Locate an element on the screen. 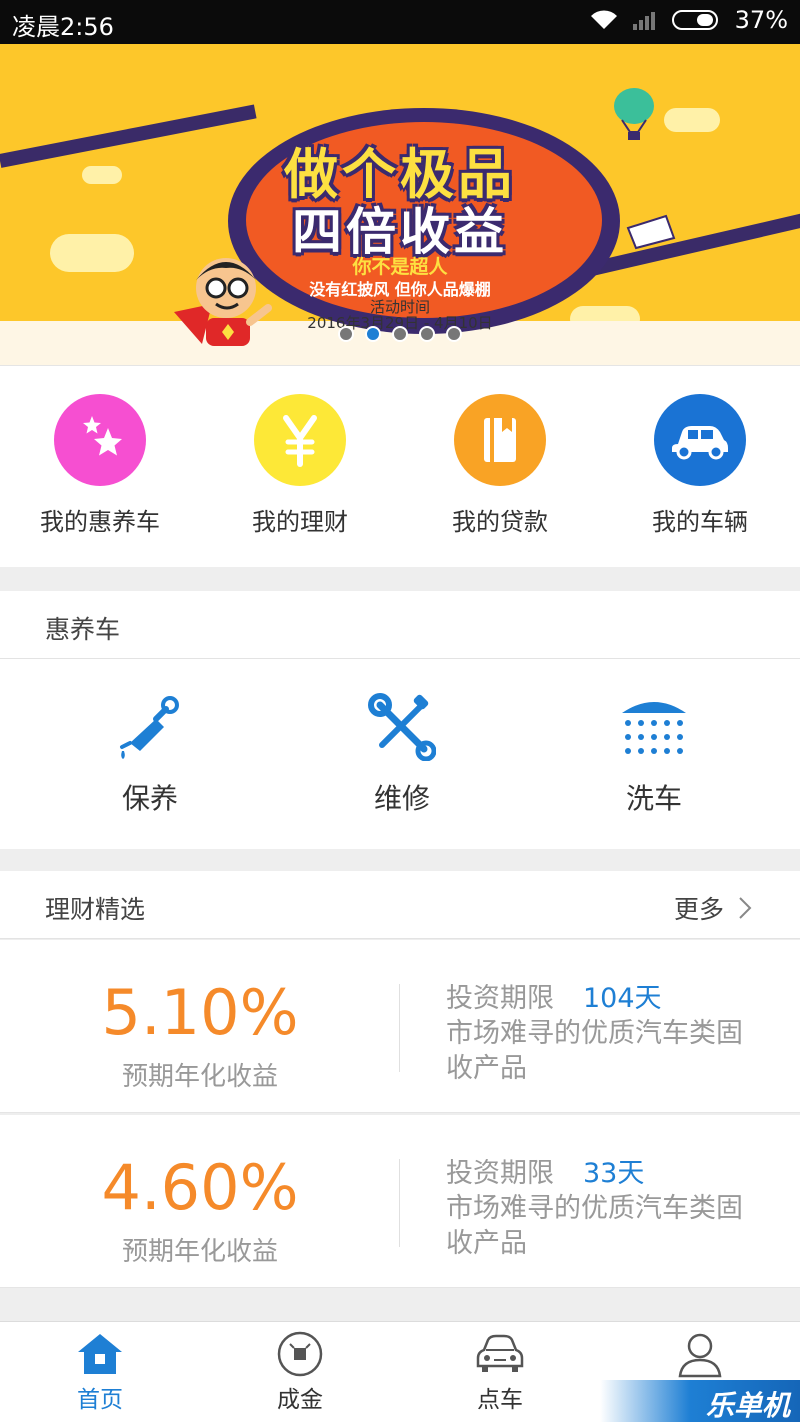  service-xiche: 洗车 is located at coordinates (654, 754).